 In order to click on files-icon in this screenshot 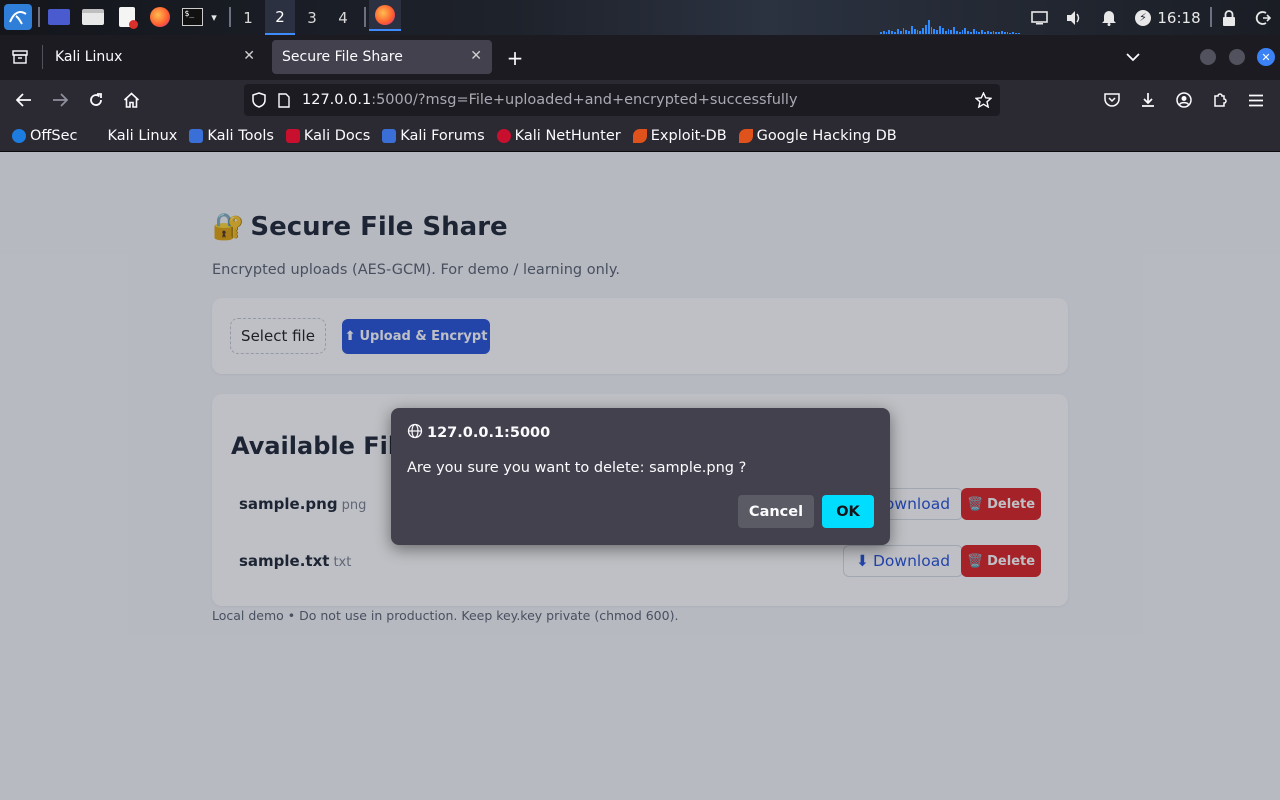, I will do `click(93, 17)`.